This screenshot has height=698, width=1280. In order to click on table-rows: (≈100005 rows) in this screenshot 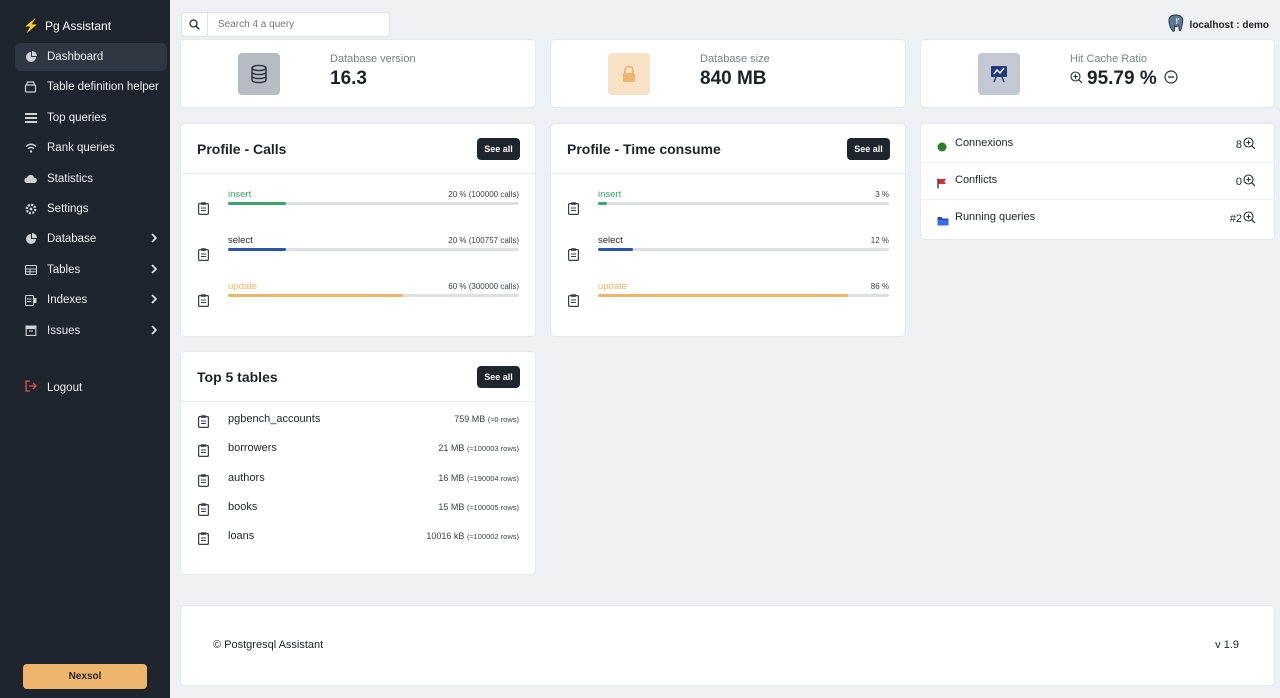, I will do `click(492, 507)`.